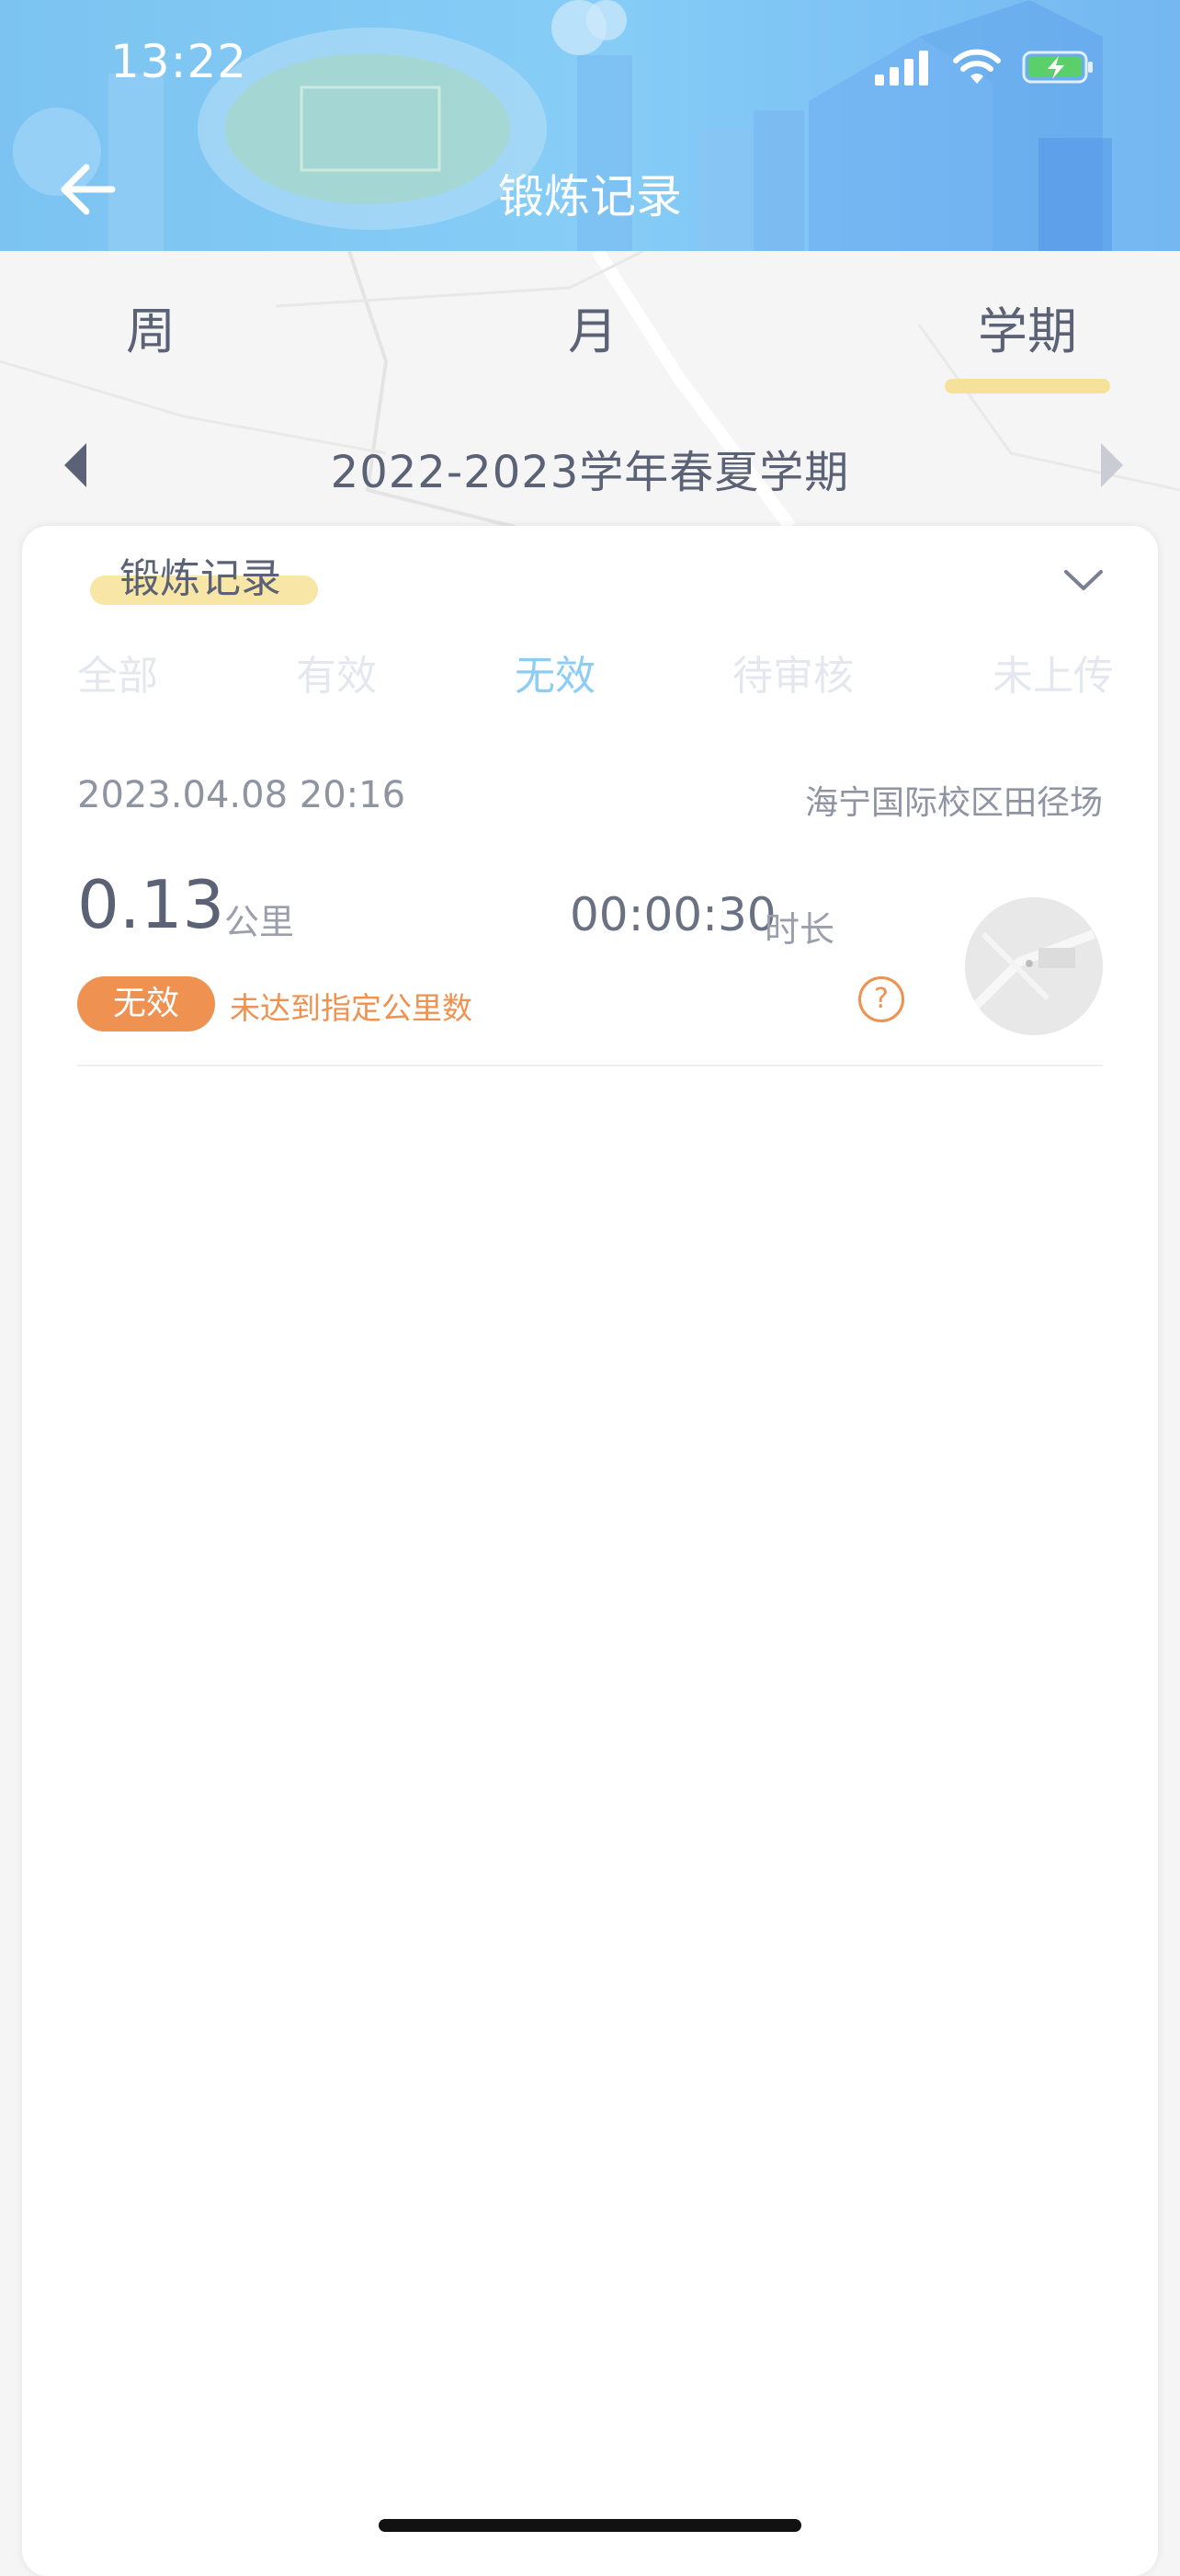 This screenshot has height=2576, width=1180. What do you see at coordinates (1057, 67) in the screenshot?
I see `battery-charging-icon` at bounding box center [1057, 67].